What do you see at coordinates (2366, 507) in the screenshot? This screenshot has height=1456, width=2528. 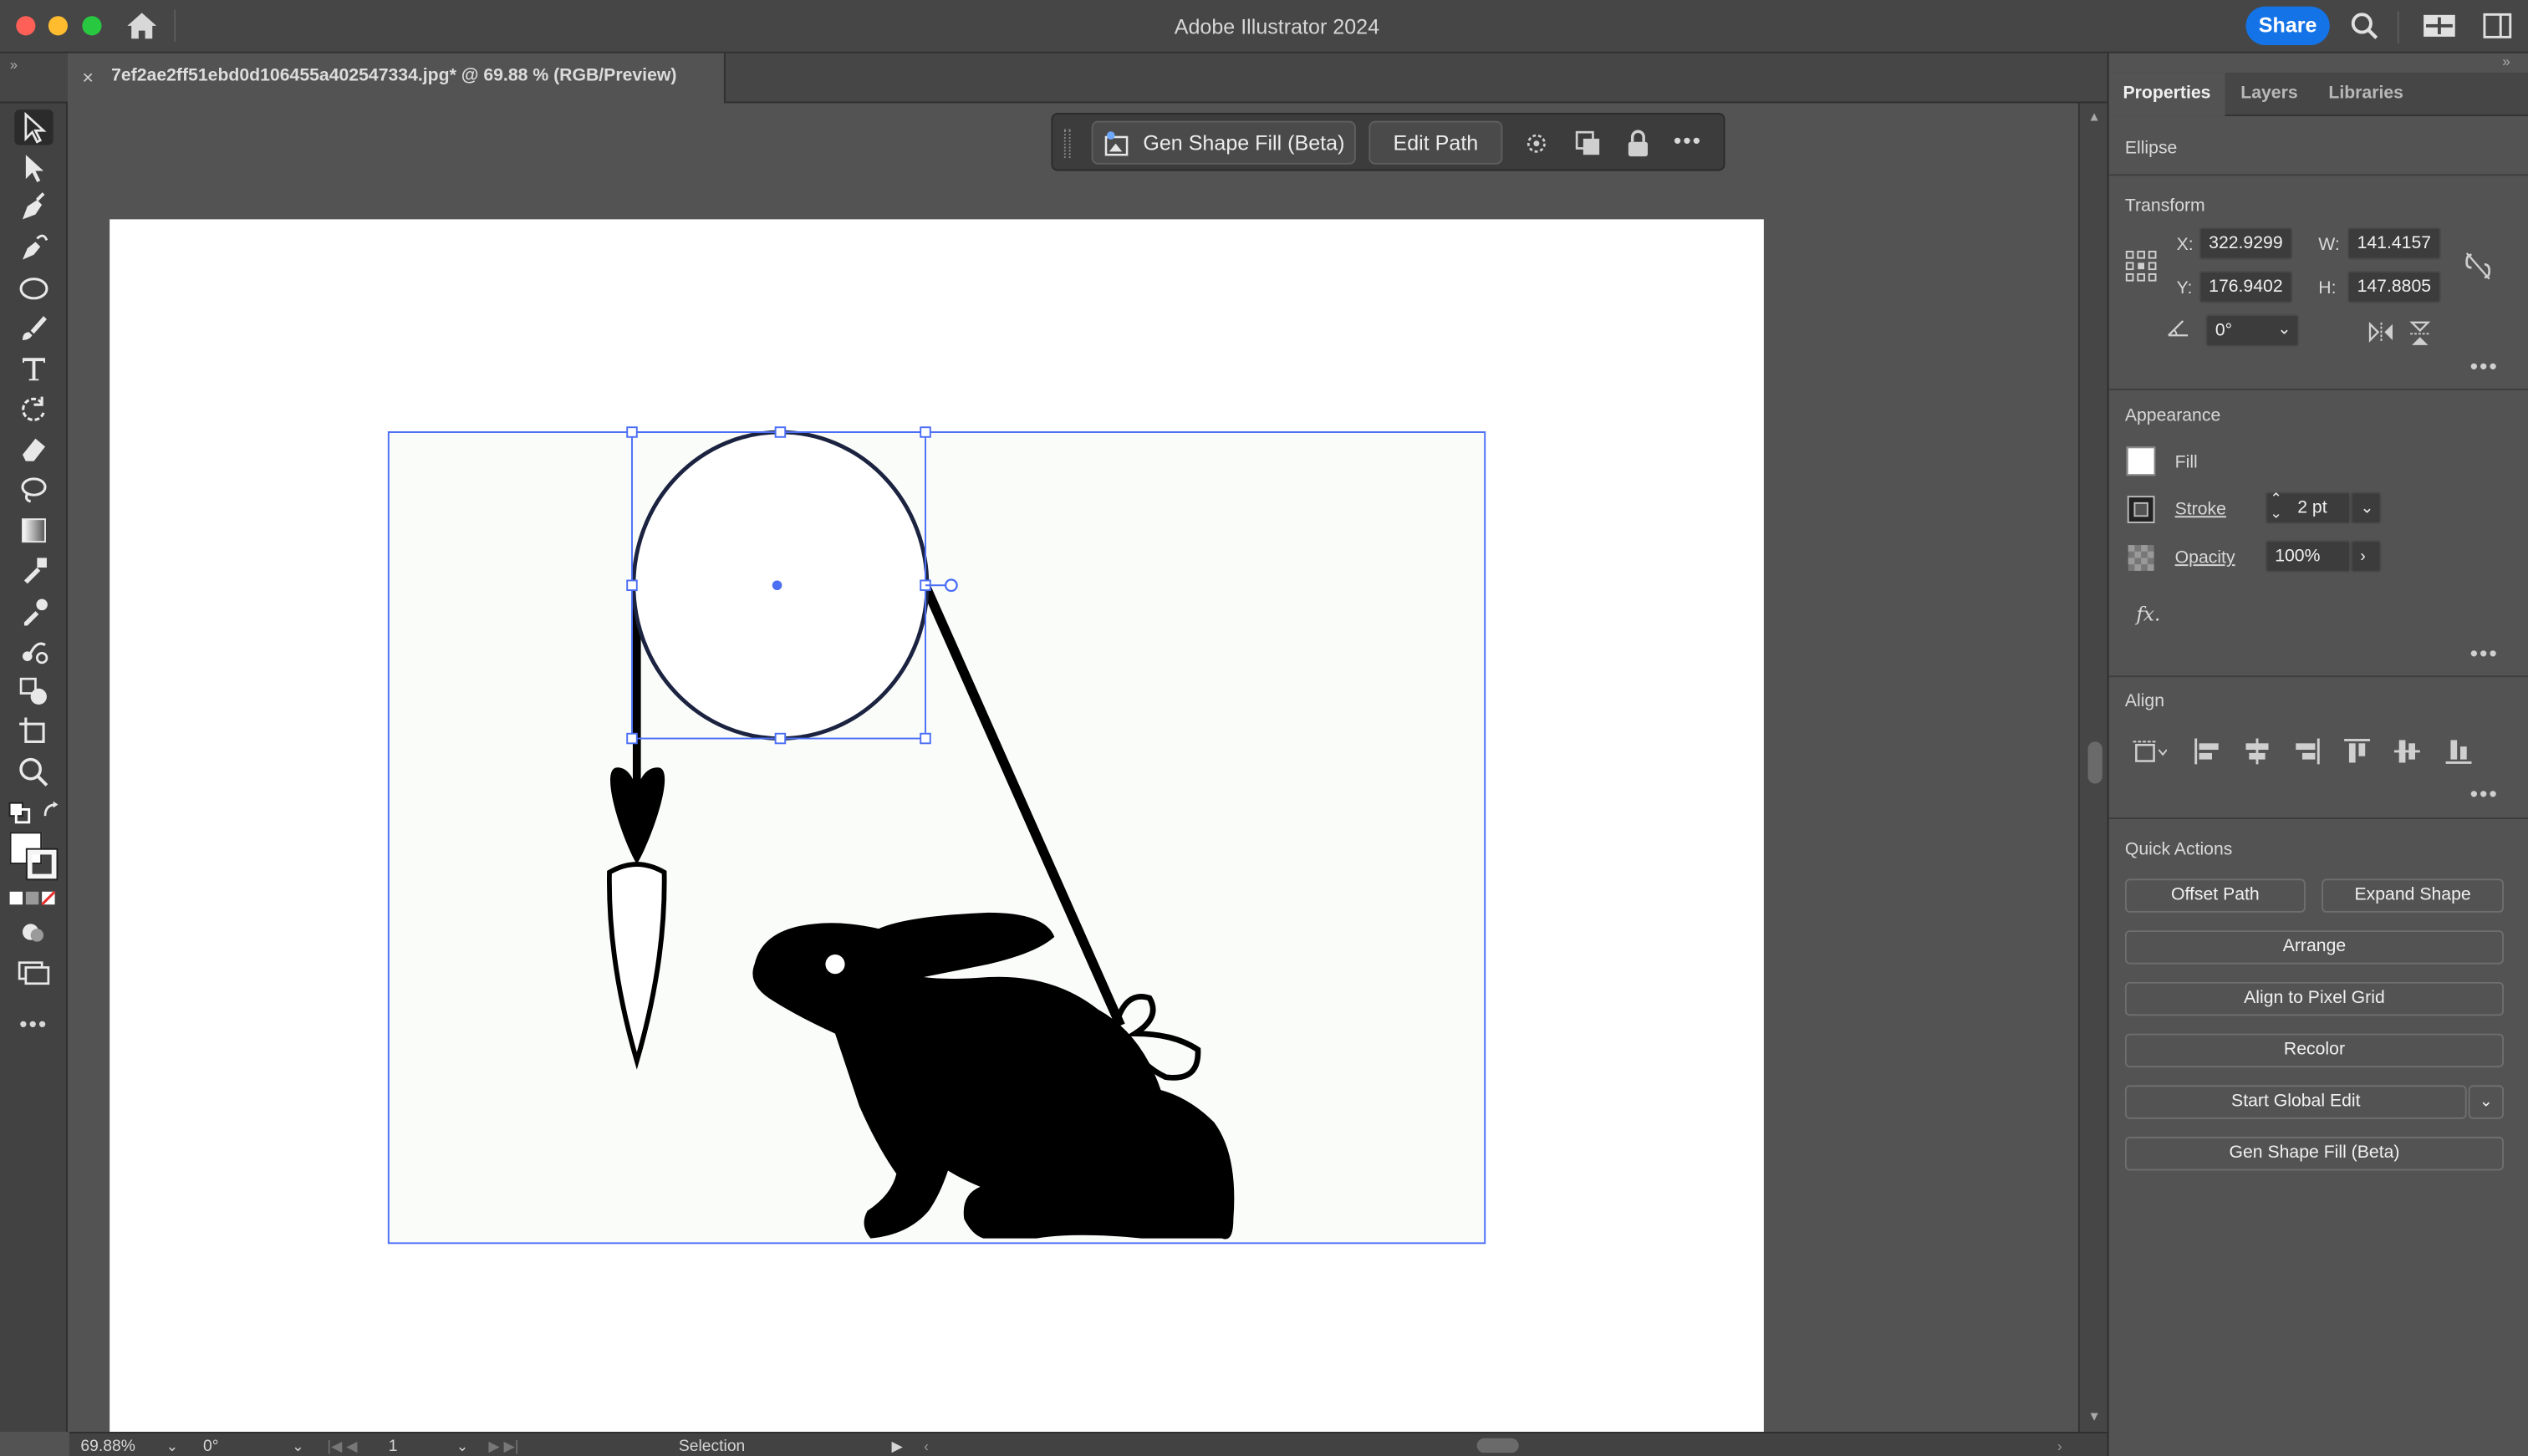 I see `stroke-dropdown: ⌄` at bounding box center [2366, 507].